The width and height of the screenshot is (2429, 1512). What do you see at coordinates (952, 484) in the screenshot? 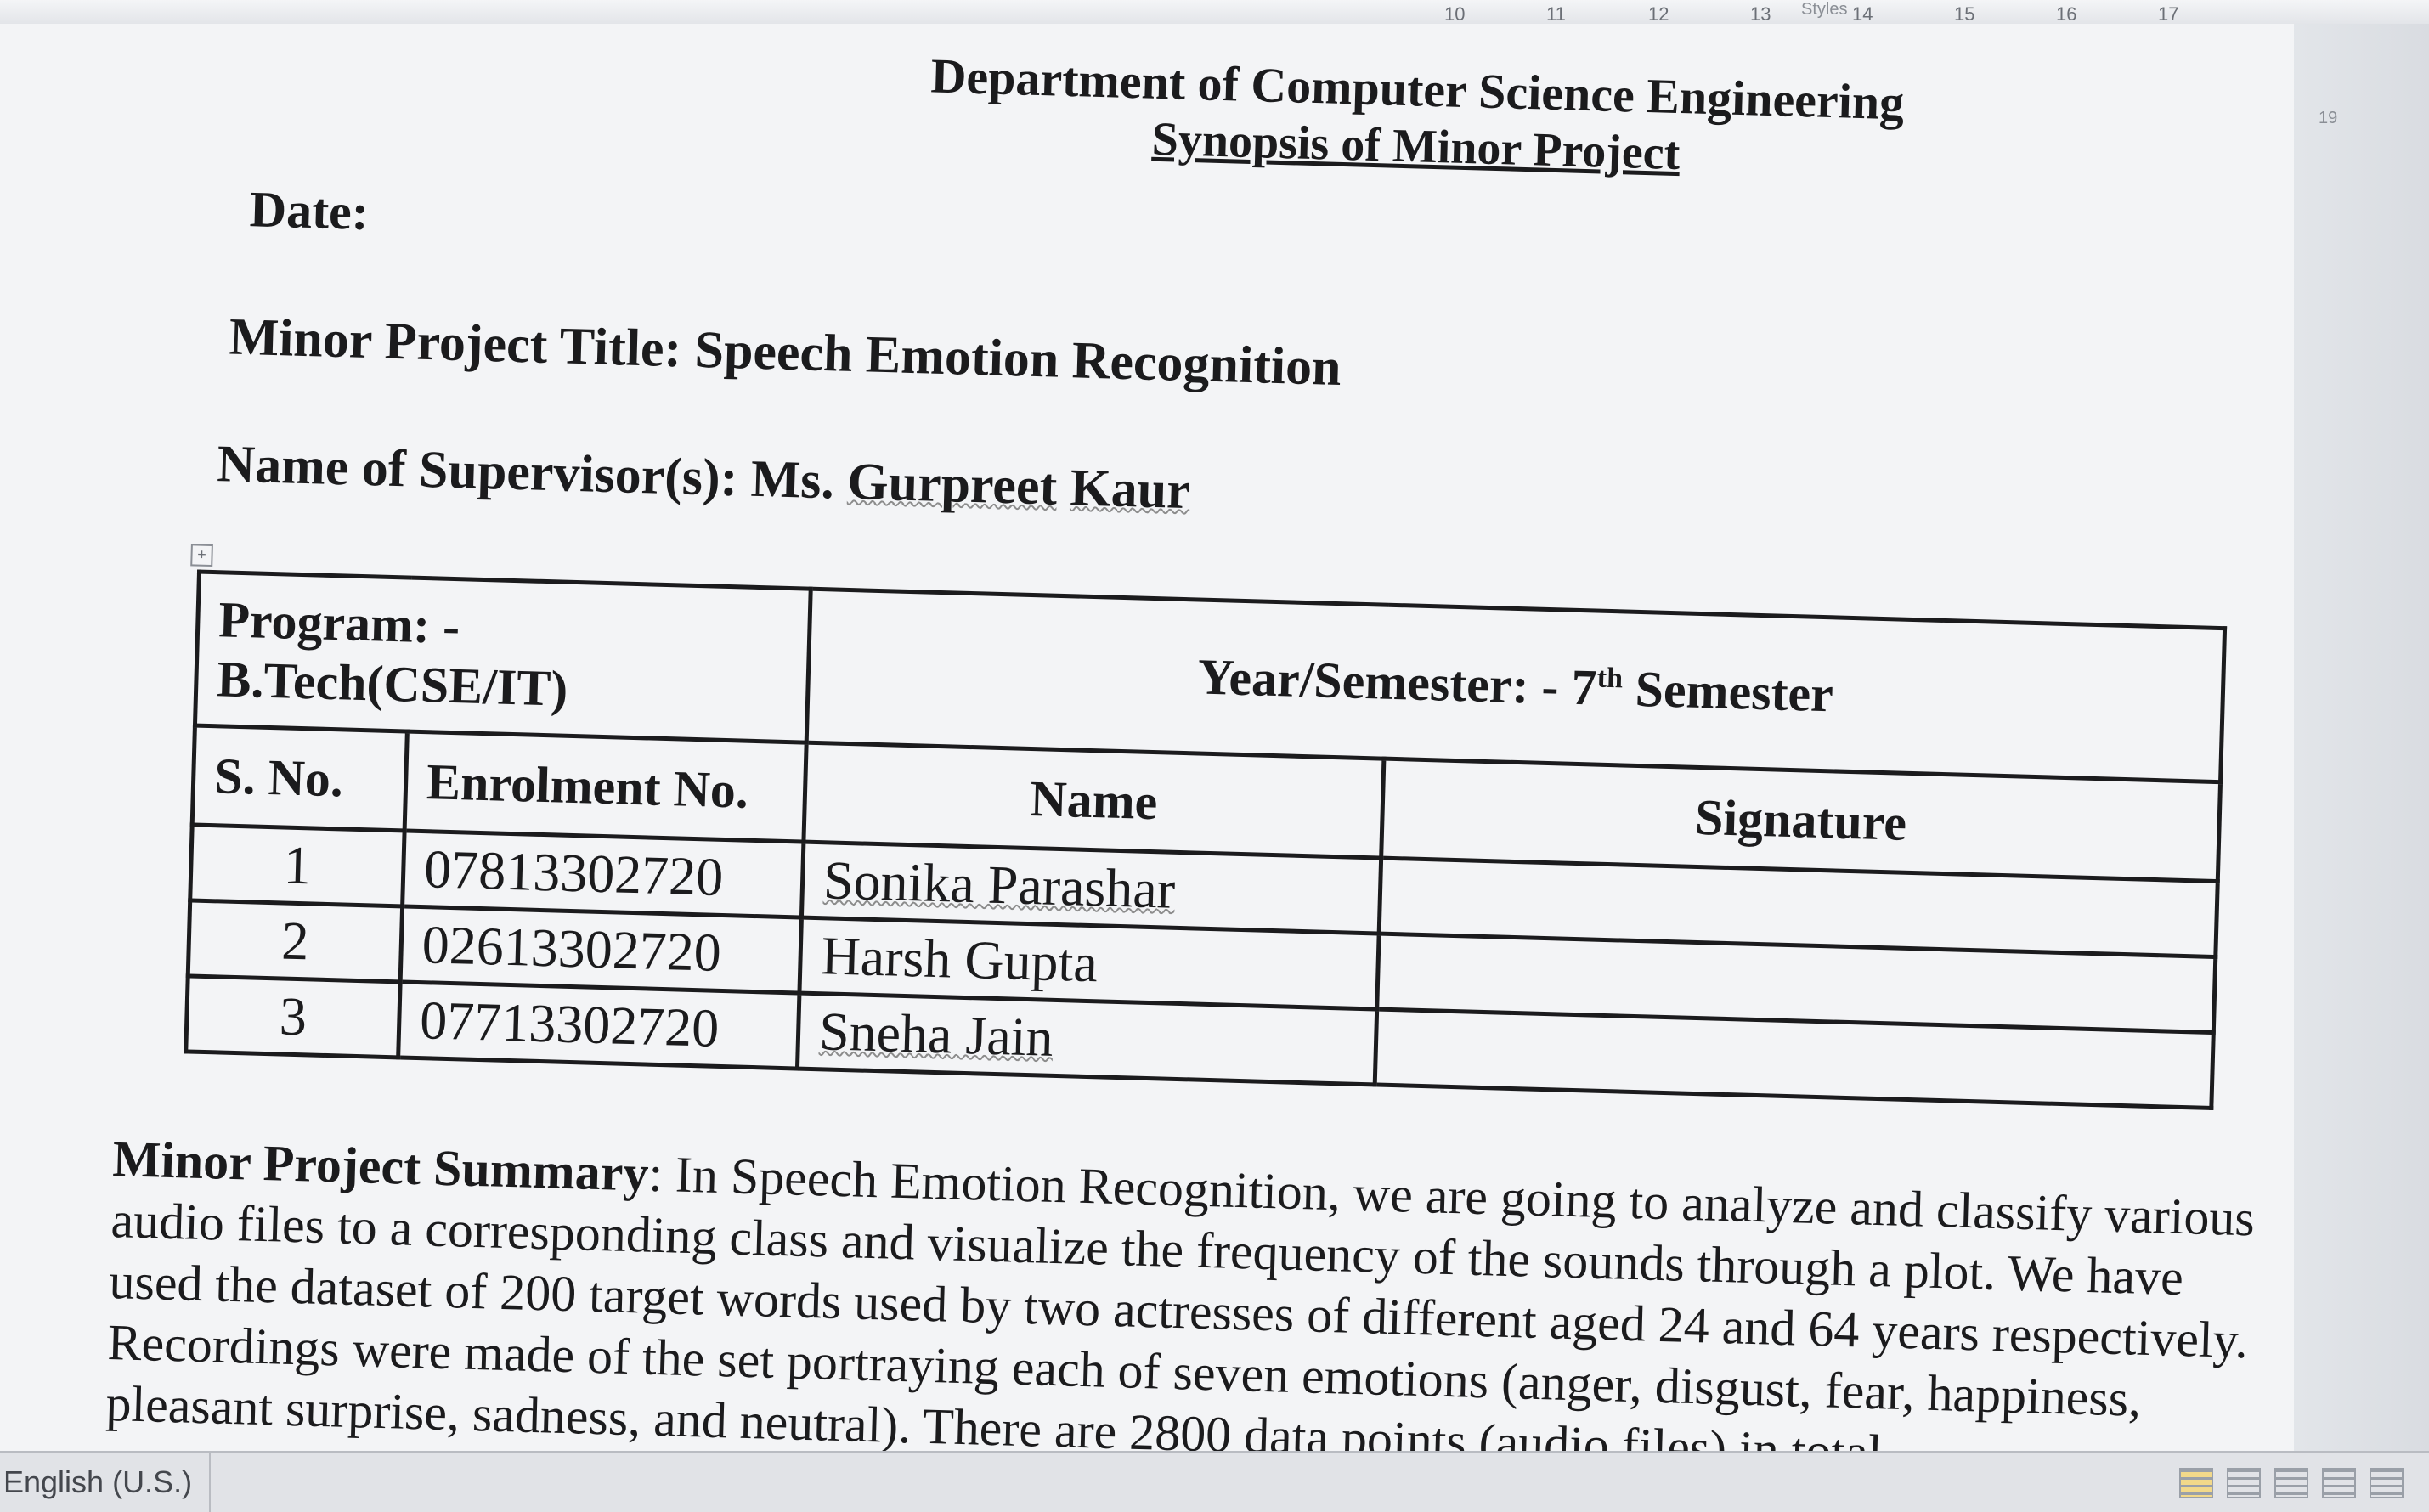
I see `supervisor-first-name: Gurpreet` at bounding box center [952, 484].